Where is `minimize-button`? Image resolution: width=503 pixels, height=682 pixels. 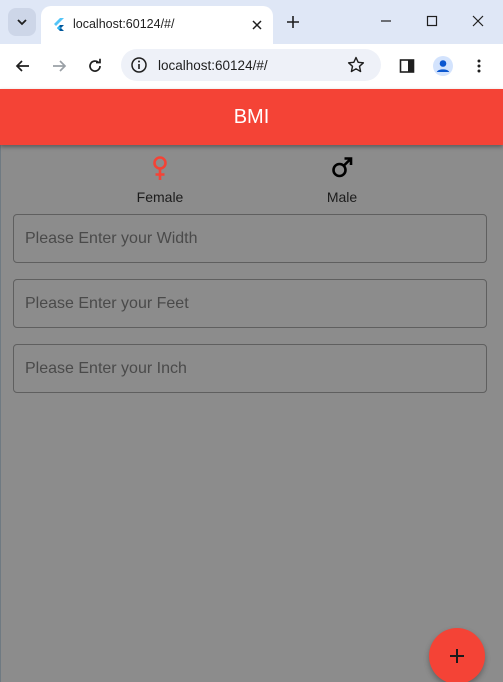 minimize-button is located at coordinates (386, 21).